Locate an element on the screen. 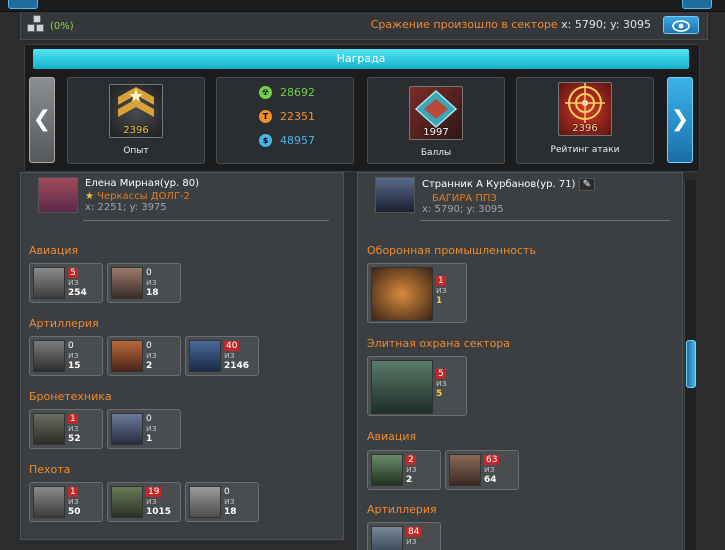 The image size is (725, 550). prev-arrow-button: ❮ is located at coordinates (42, 120).